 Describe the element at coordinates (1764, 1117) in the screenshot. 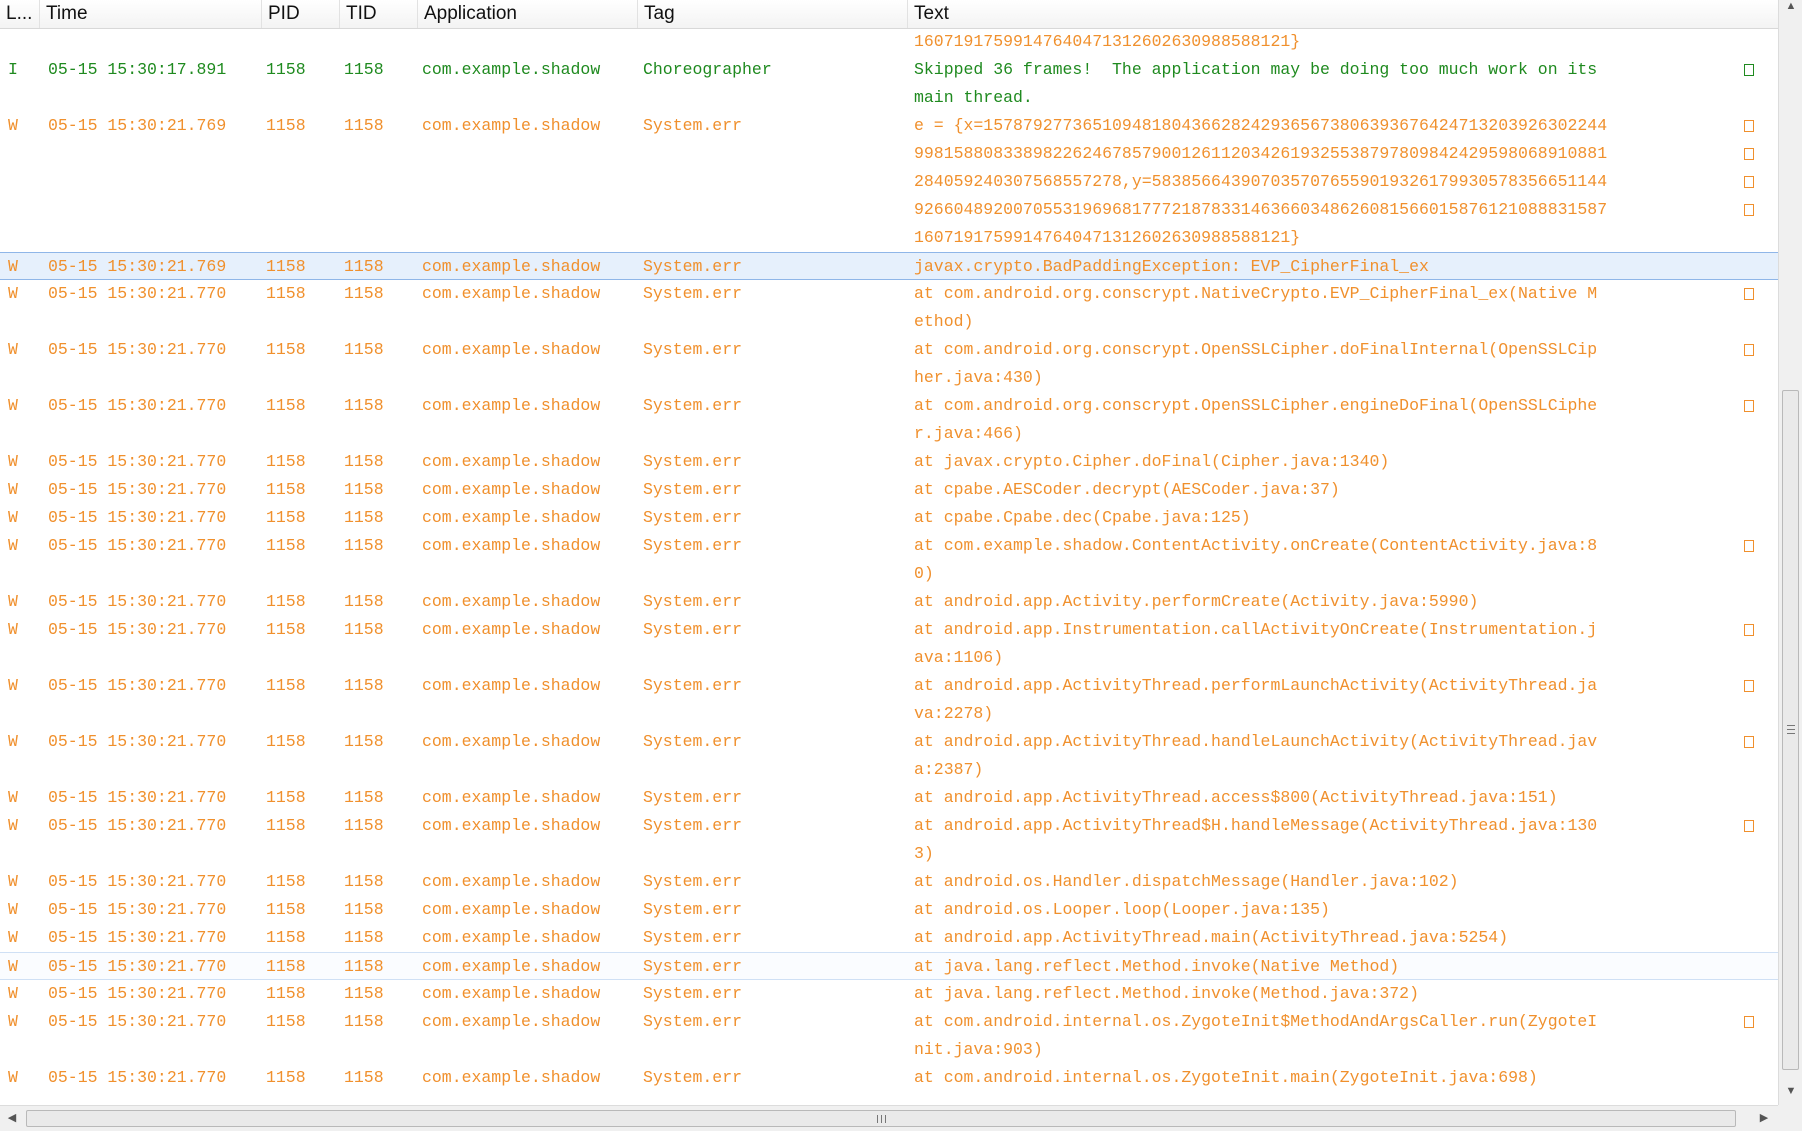

I see `scroll-right-arrow-icon: ▶` at that location.